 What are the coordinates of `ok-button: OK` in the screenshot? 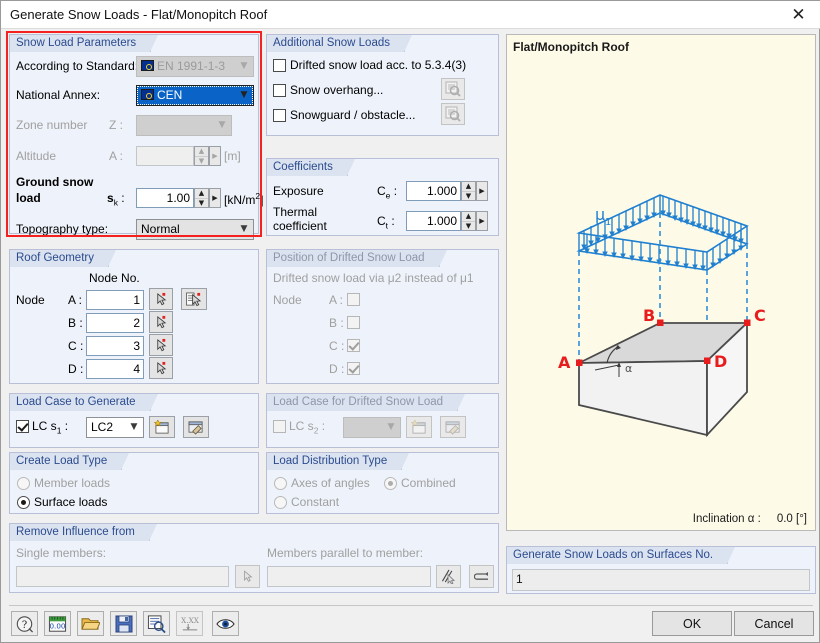 It's located at (692, 623).